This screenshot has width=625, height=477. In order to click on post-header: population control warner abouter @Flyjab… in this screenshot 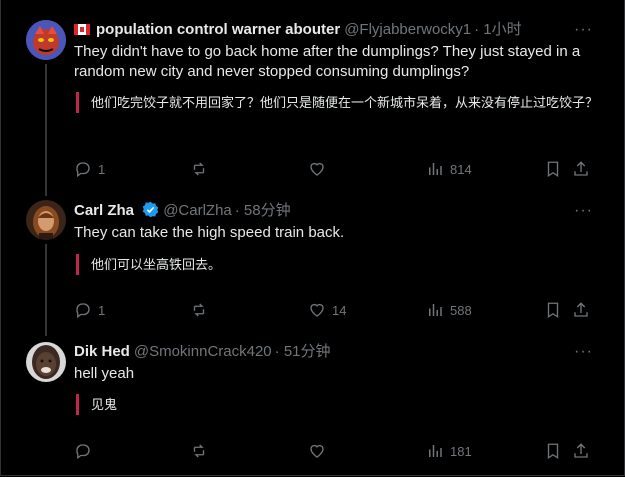, I will do `click(298, 30)`.